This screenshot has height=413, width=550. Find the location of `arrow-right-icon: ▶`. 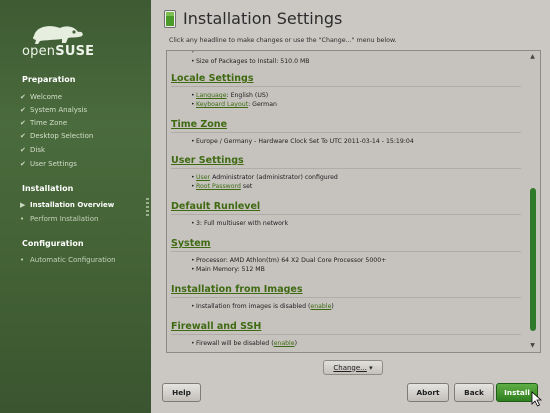

arrow-right-icon: ▶ is located at coordinates (23, 205).